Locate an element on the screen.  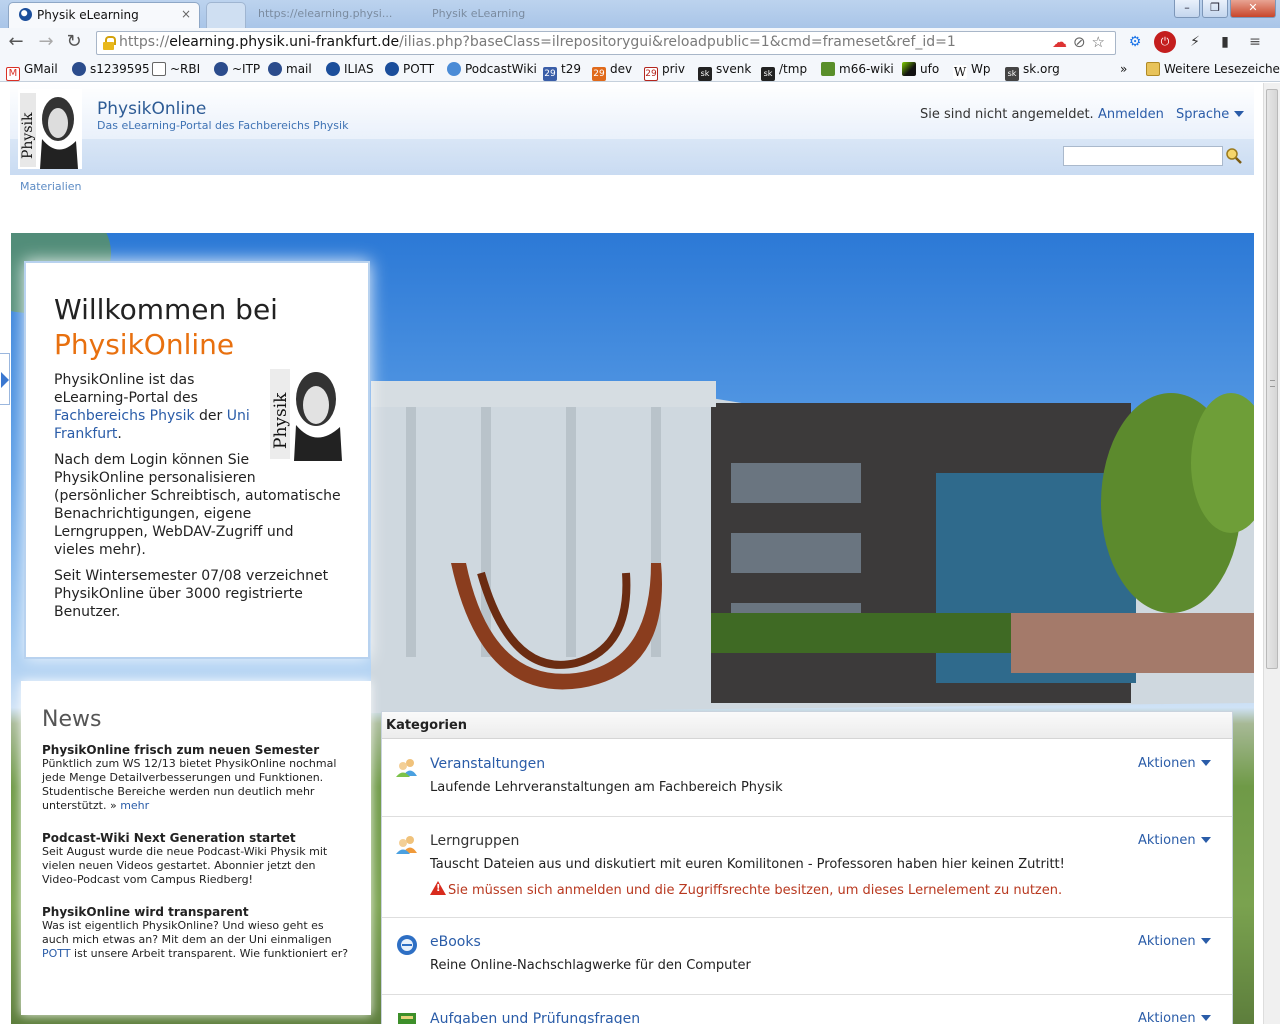
wikipedia-icon: W is located at coordinates (960, 72).